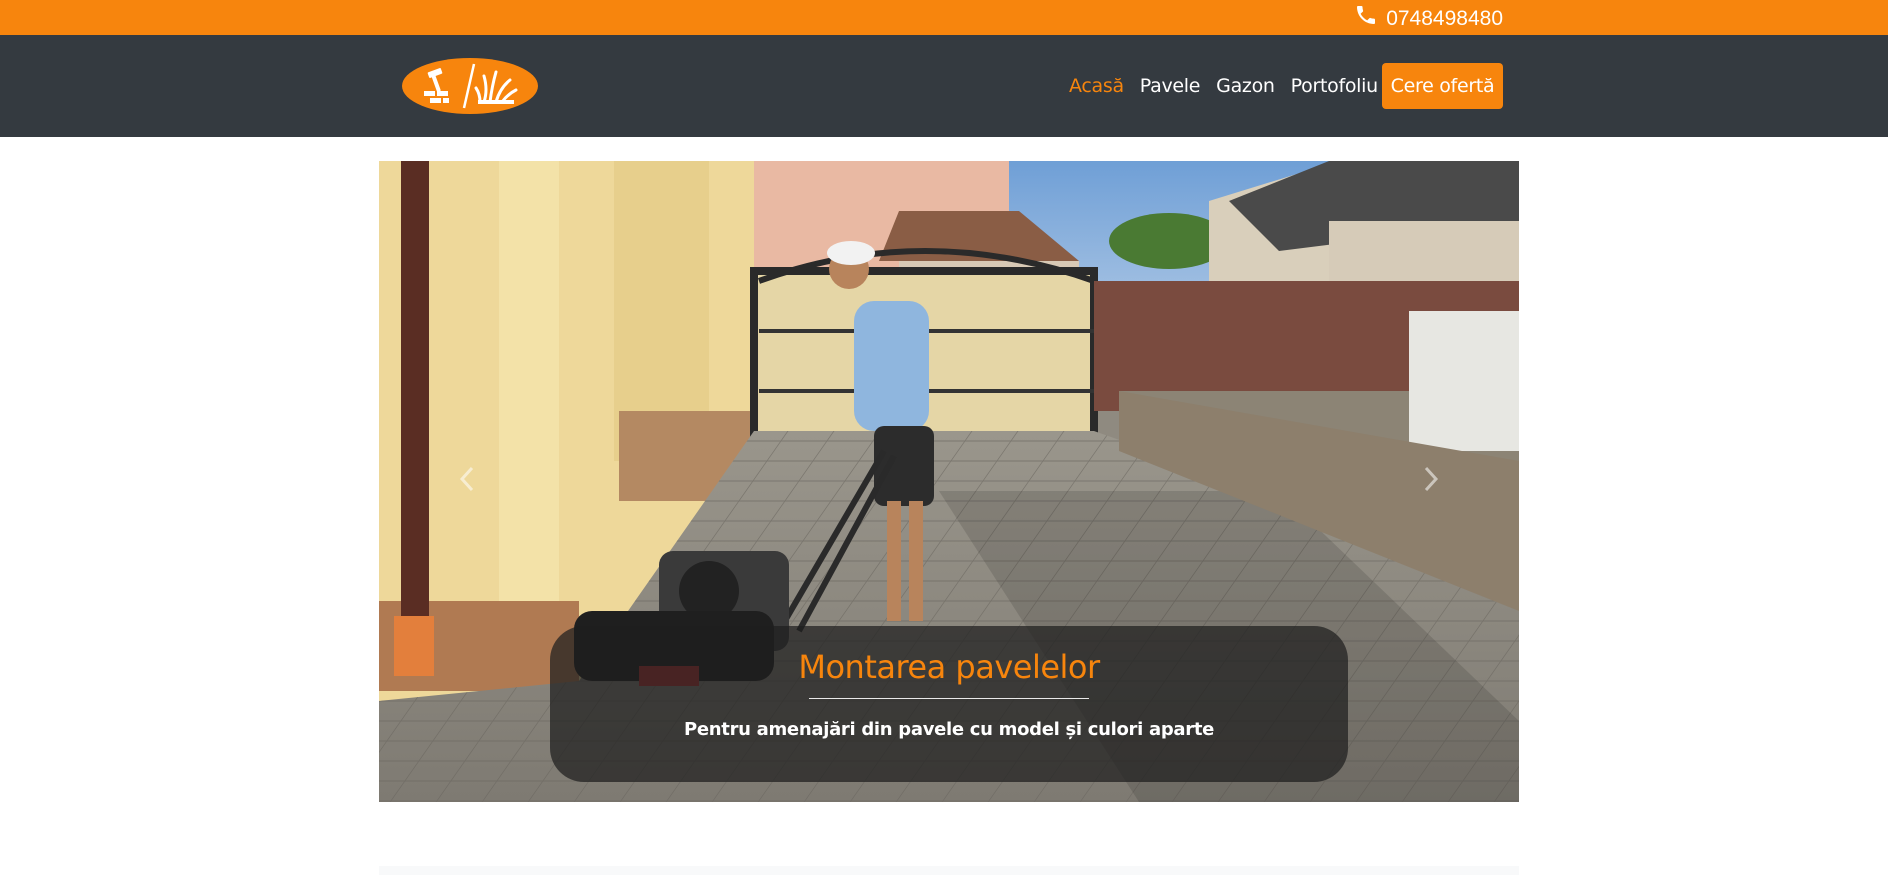  I want to click on top-bar: 0748498480, so click(944, 17).